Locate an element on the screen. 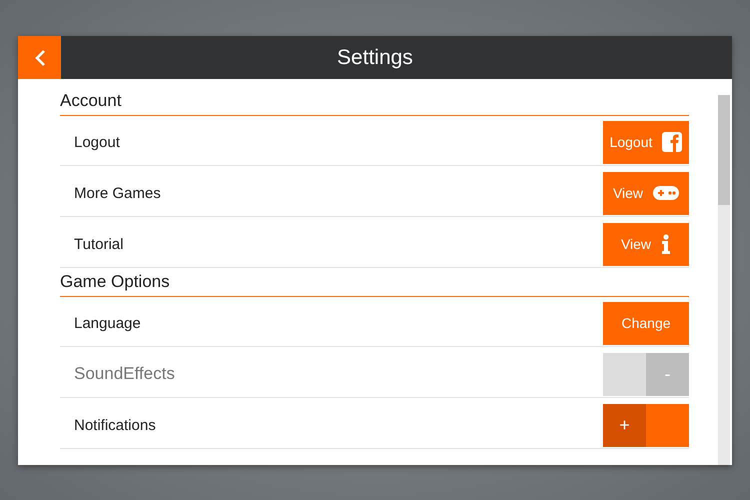 The width and height of the screenshot is (750, 500). toggle-switch: - is located at coordinates (646, 374).